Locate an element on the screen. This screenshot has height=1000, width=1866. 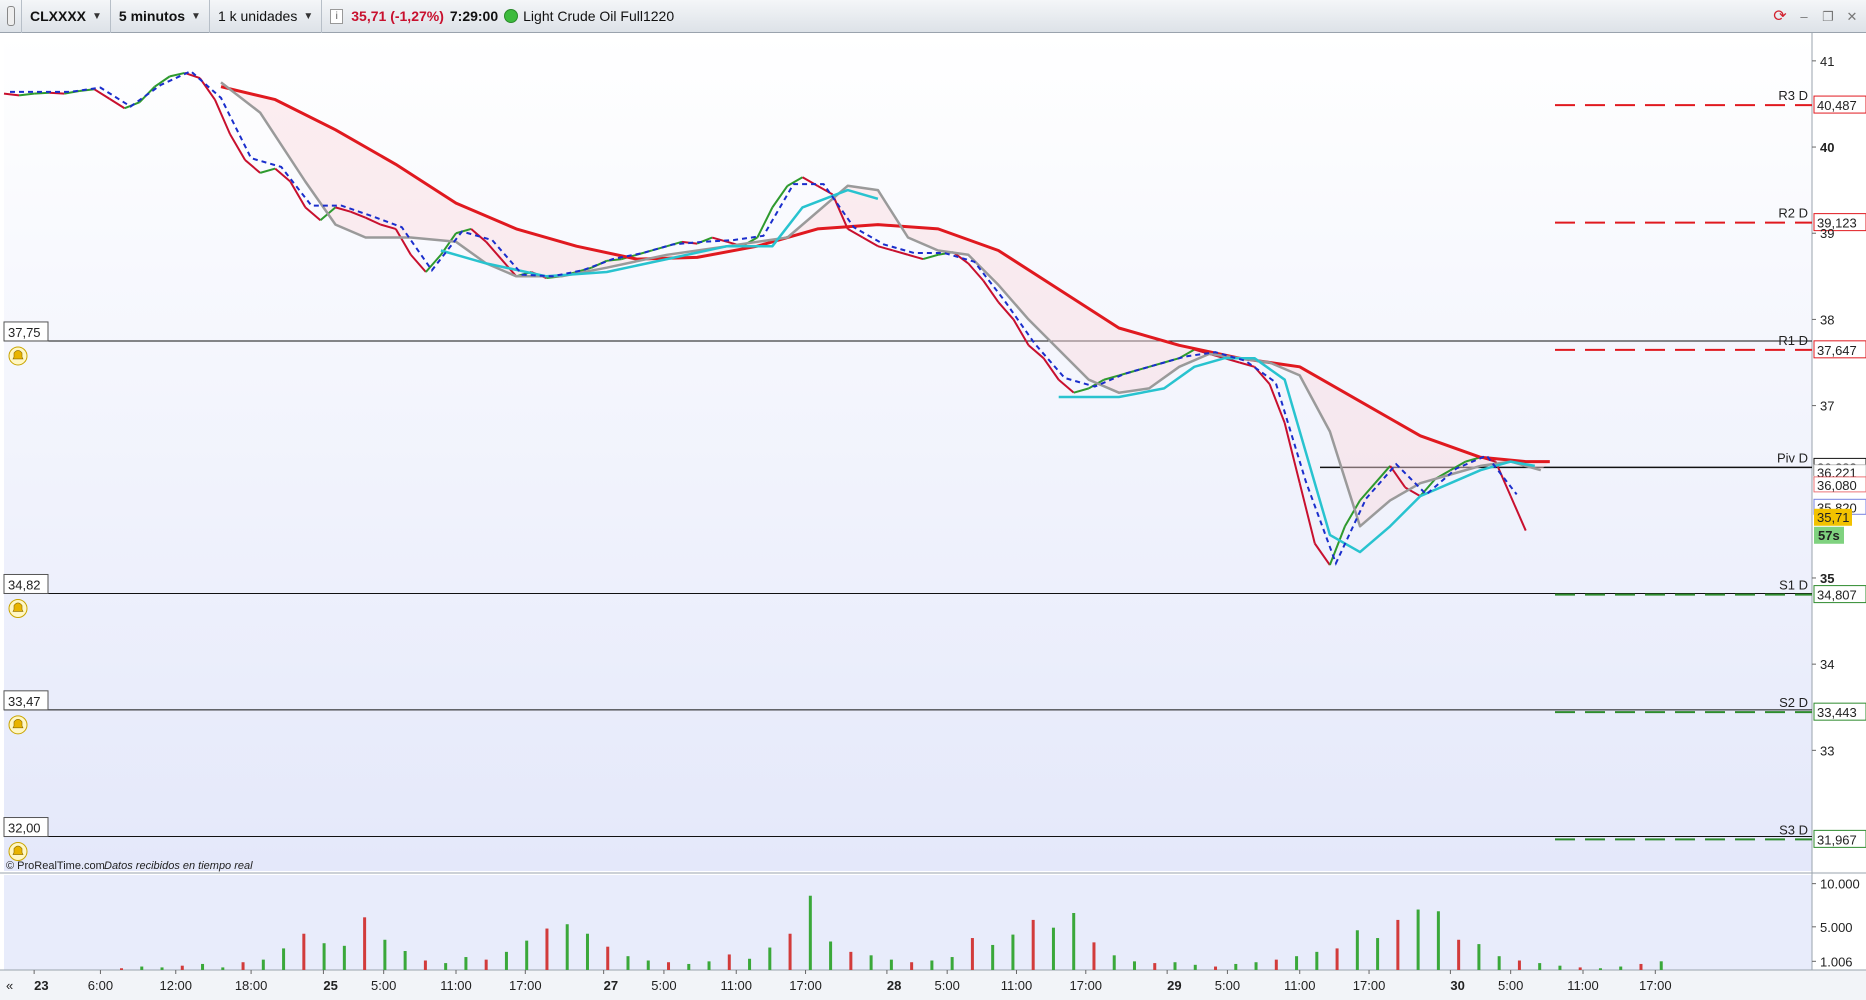
timeframe-selector: 5 minutos ▼ is located at coordinates (160, 16).